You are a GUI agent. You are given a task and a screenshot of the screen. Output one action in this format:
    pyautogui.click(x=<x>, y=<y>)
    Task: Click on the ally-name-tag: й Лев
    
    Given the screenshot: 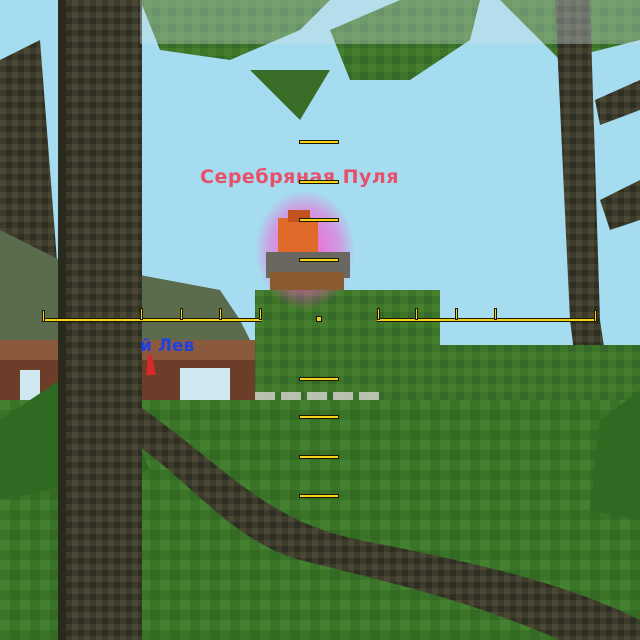 What is the action you would take?
    pyautogui.click(x=167, y=346)
    